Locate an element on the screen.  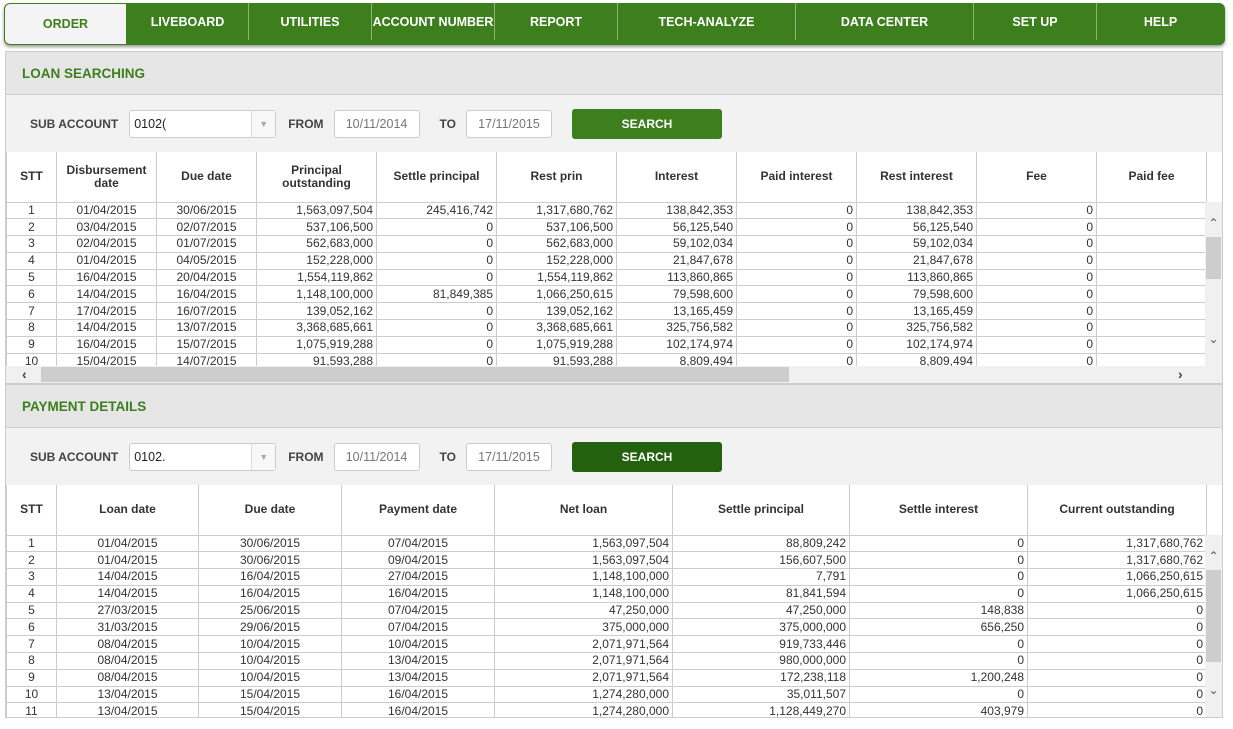
payment-vertical-scrollbar: ⌃ ⌄ is located at coordinates (1213, 626).